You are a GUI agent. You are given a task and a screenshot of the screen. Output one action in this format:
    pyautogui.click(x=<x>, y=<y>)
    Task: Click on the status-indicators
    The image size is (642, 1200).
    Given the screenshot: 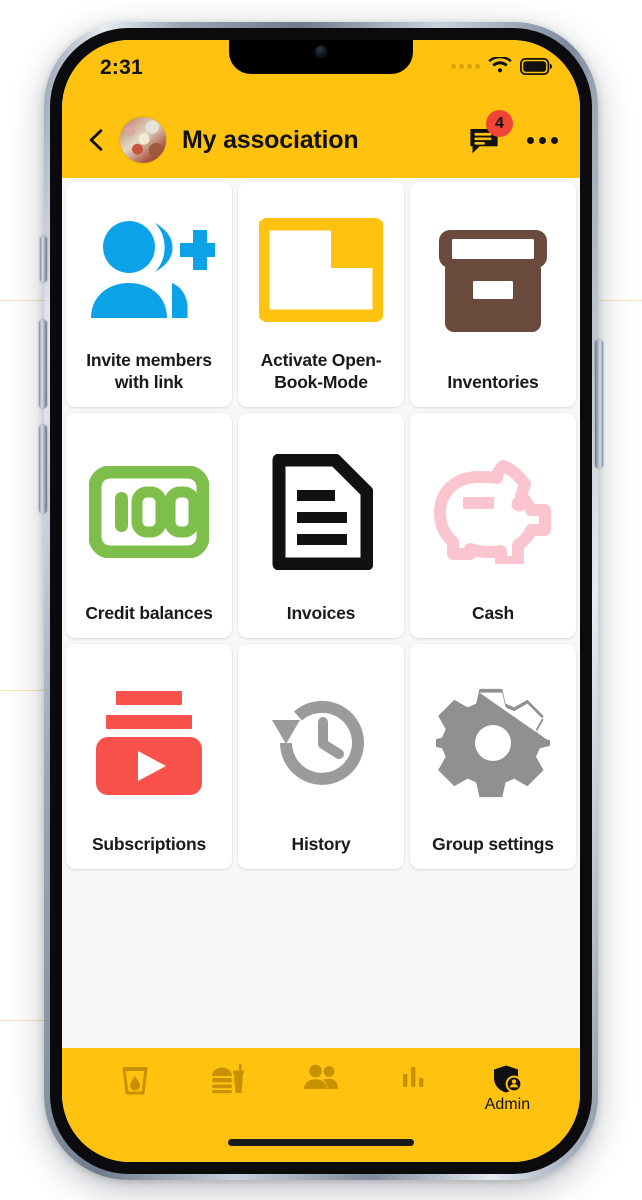 What is the action you would take?
    pyautogui.click(x=501, y=66)
    